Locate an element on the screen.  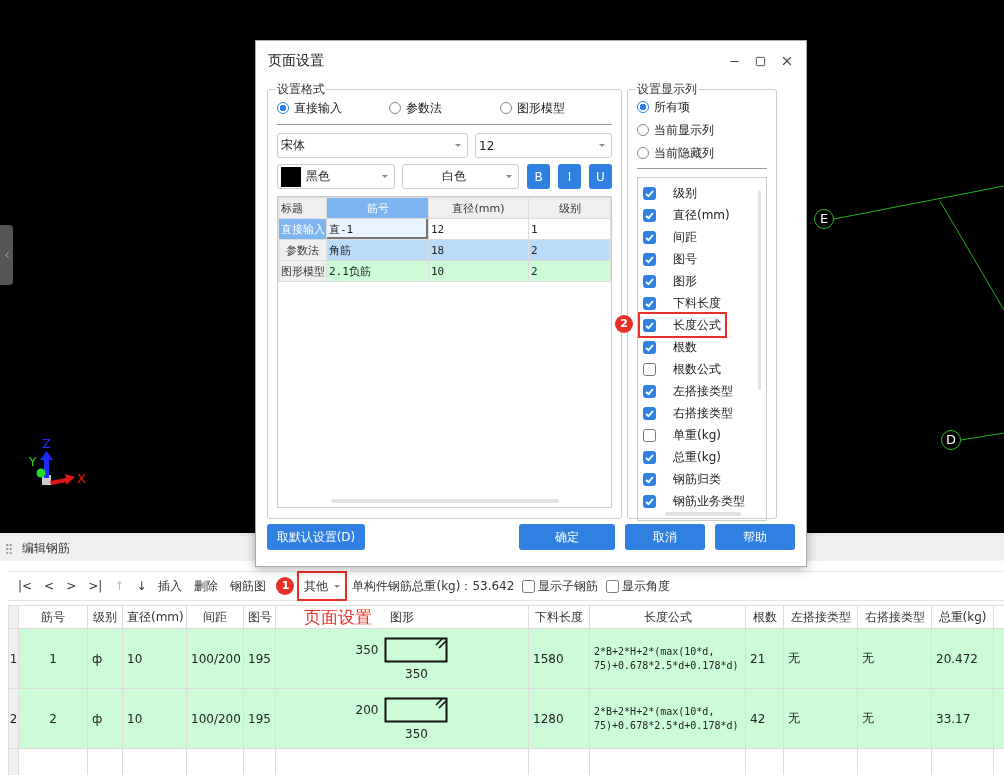
display-radio: 所有项 is located at coordinates (702, 107).